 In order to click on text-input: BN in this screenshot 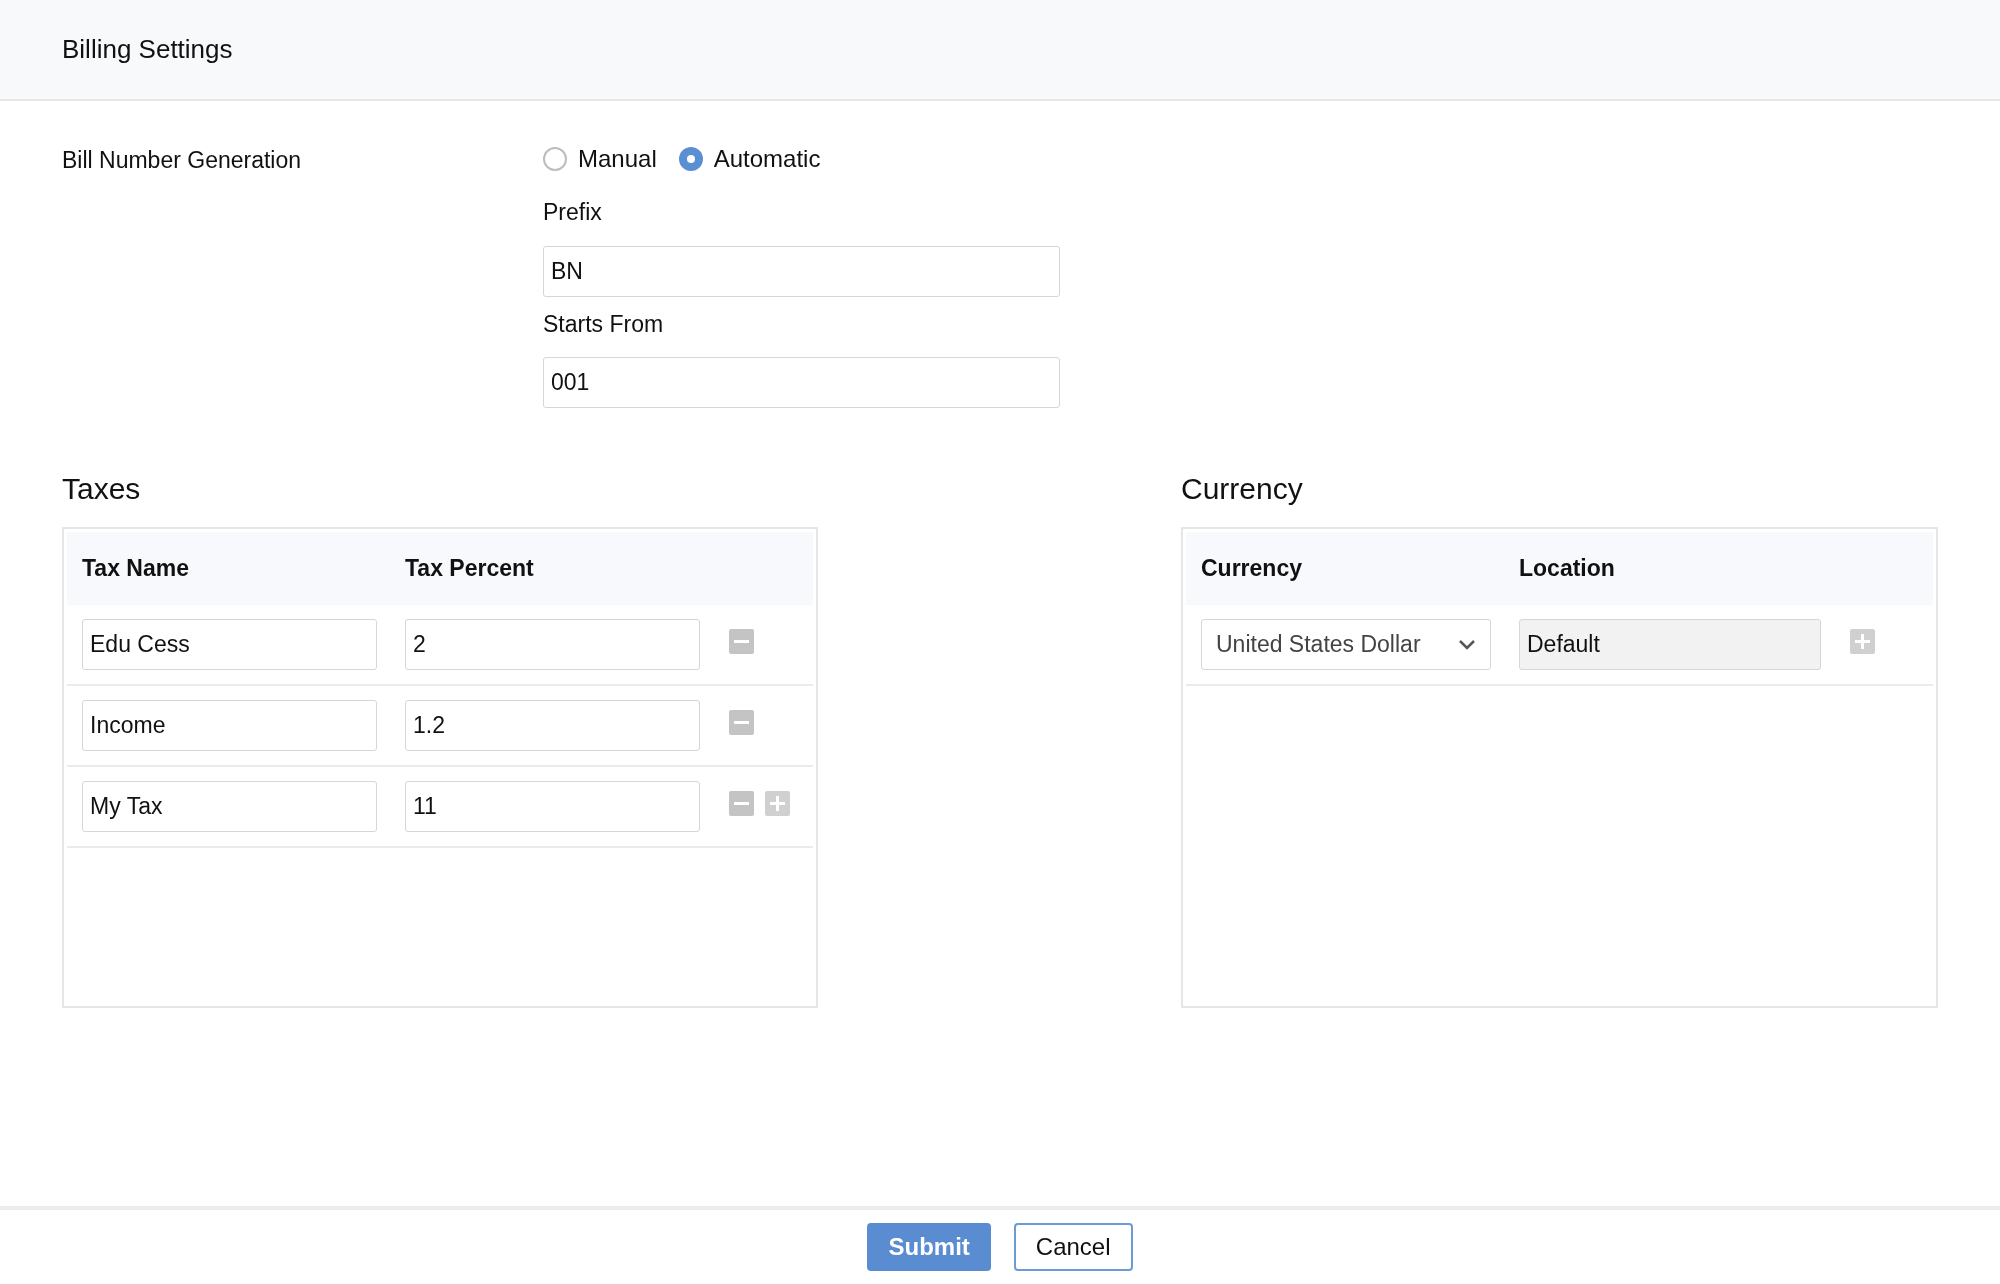, I will do `click(801, 271)`.